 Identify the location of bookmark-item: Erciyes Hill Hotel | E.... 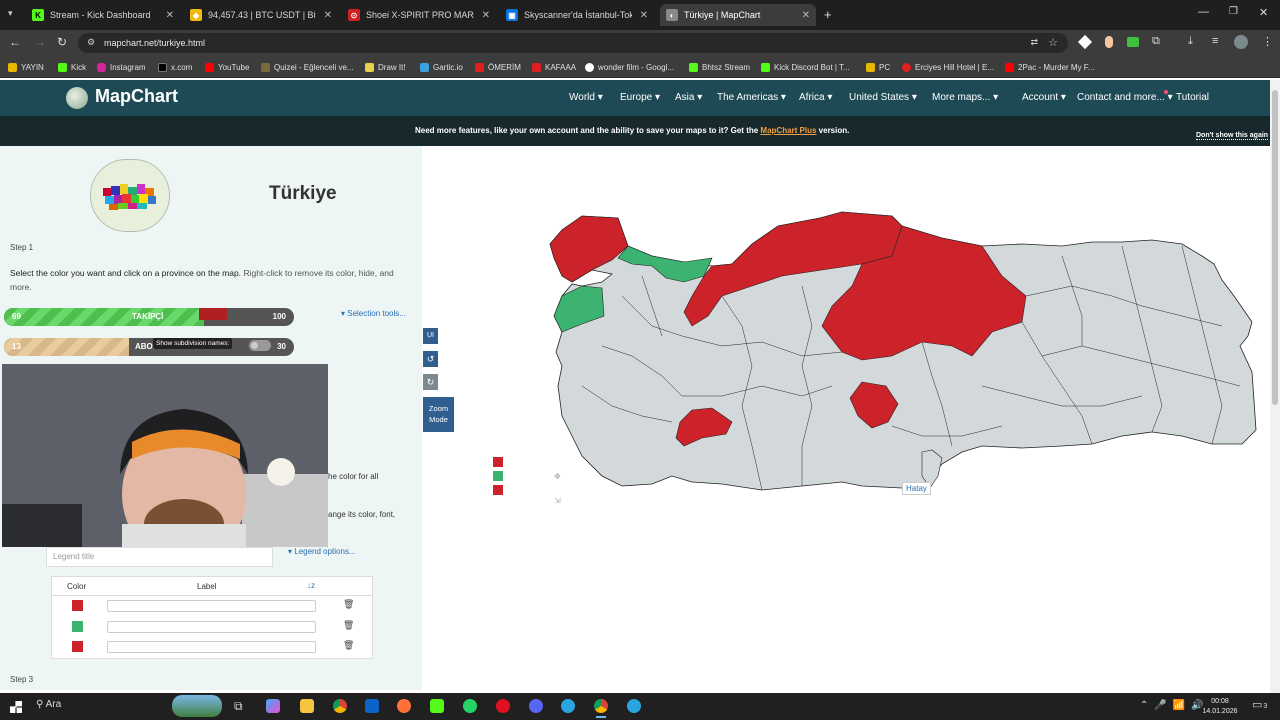
(948, 67).